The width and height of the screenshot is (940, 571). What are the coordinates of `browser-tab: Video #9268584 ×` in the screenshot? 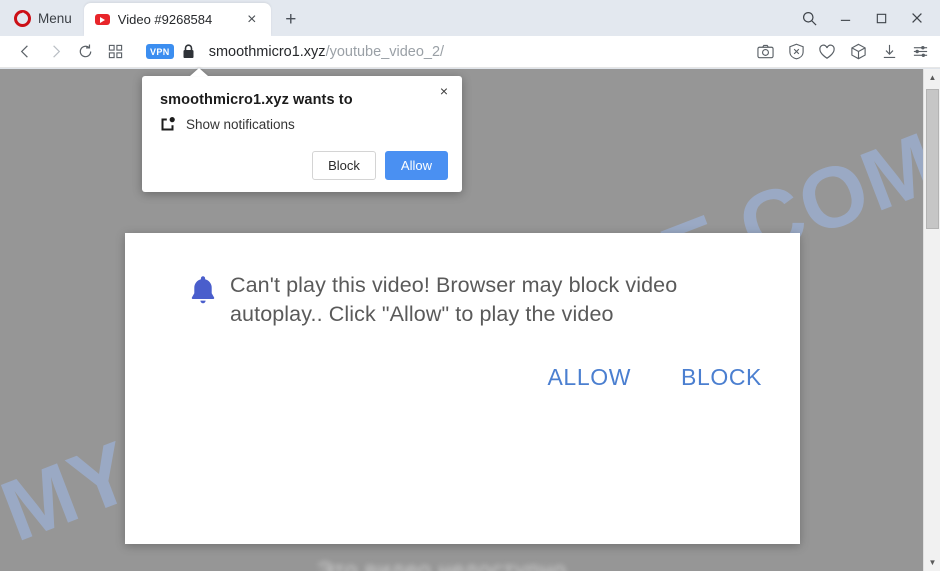 It's located at (177, 19).